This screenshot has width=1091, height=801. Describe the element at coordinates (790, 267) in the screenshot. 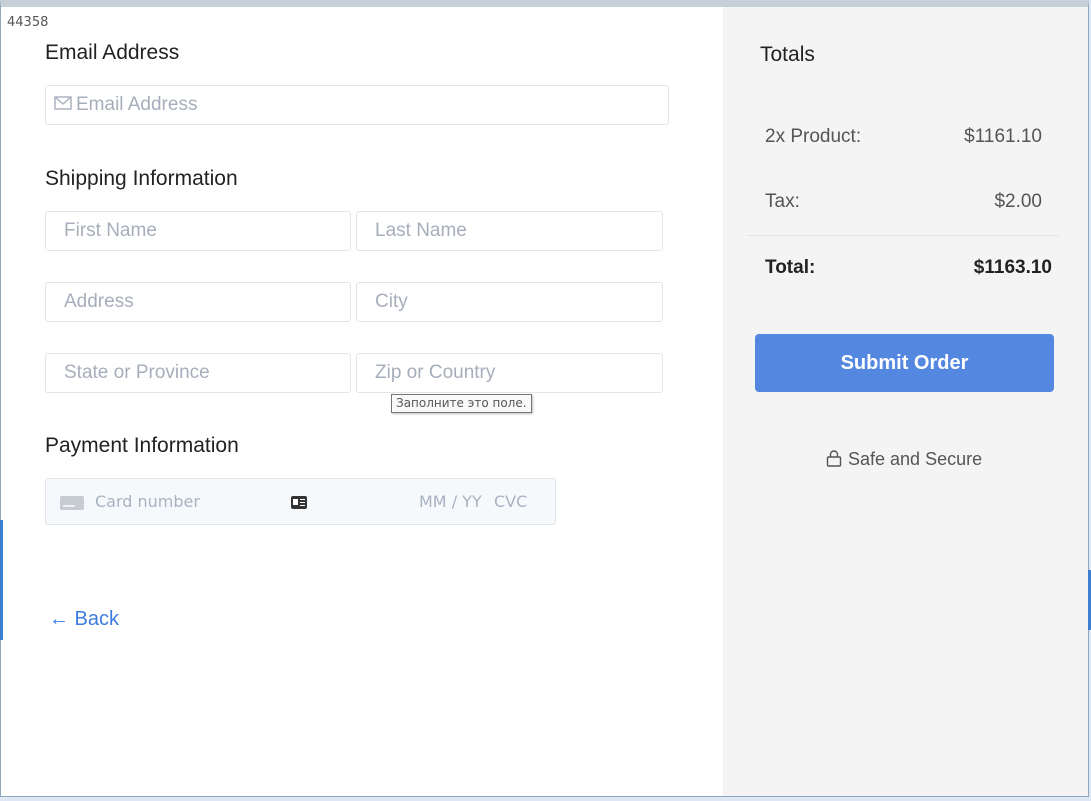

I see `total-label: Total:` at that location.